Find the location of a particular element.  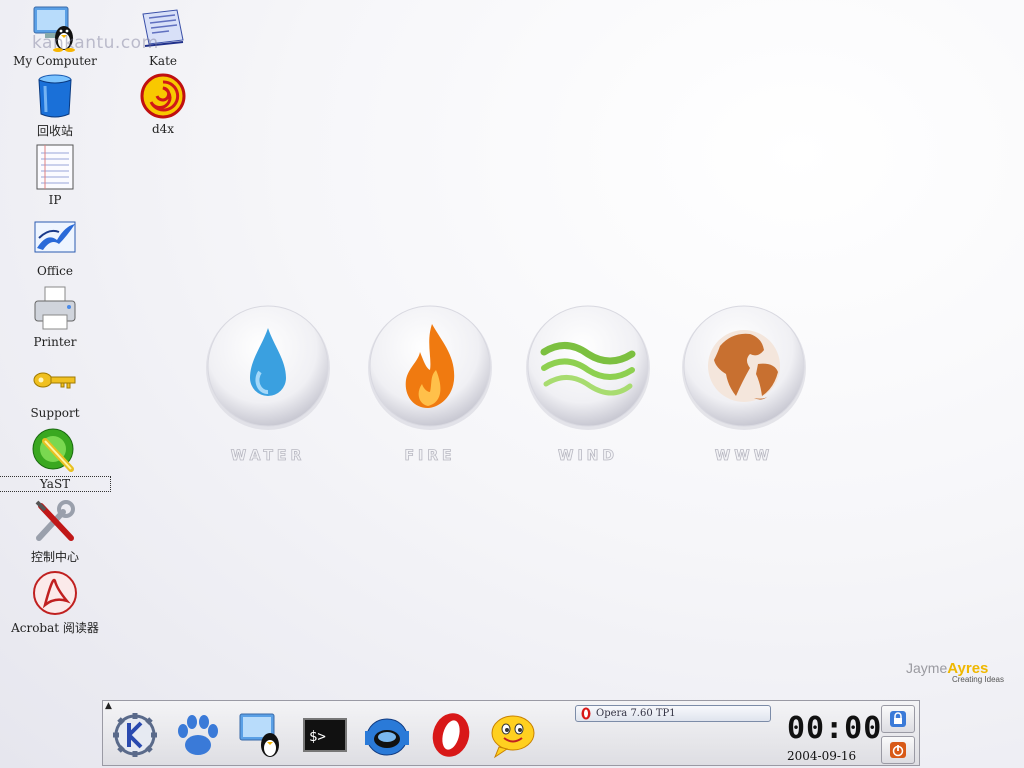

yast-wrench-icon is located at coordinates (53, 450).